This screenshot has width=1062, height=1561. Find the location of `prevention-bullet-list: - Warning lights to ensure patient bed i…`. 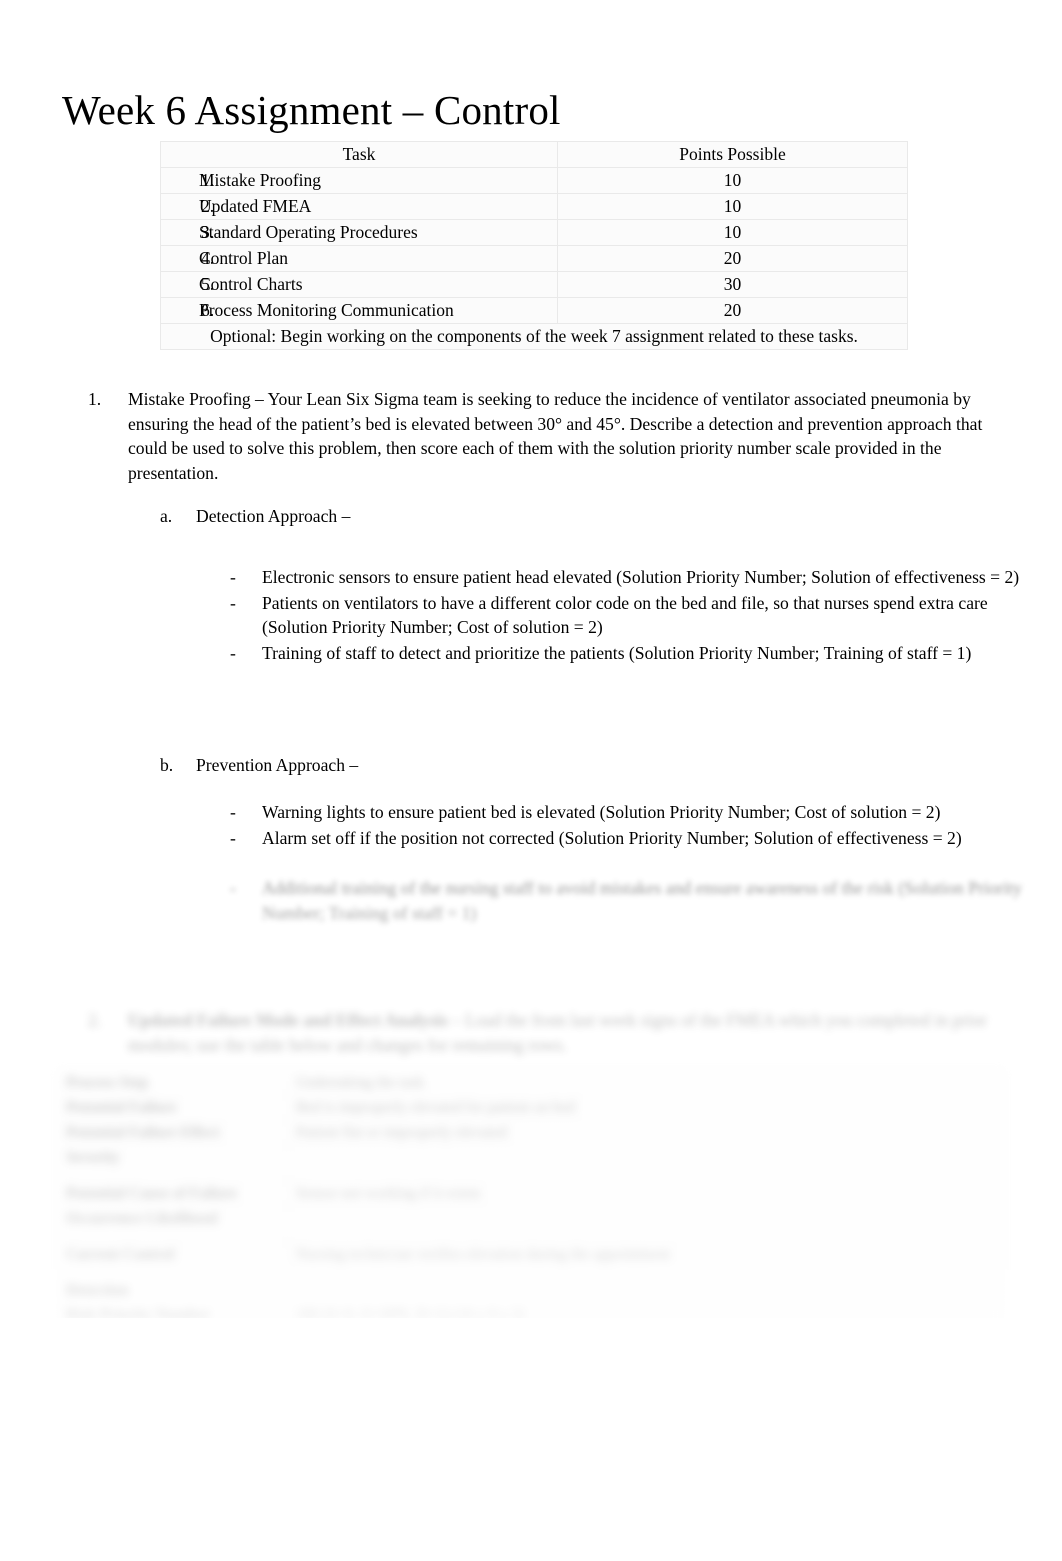

prevention-bullet-list: - Warning lights to ensure patient bed i… is located at coordinates (630, 825).